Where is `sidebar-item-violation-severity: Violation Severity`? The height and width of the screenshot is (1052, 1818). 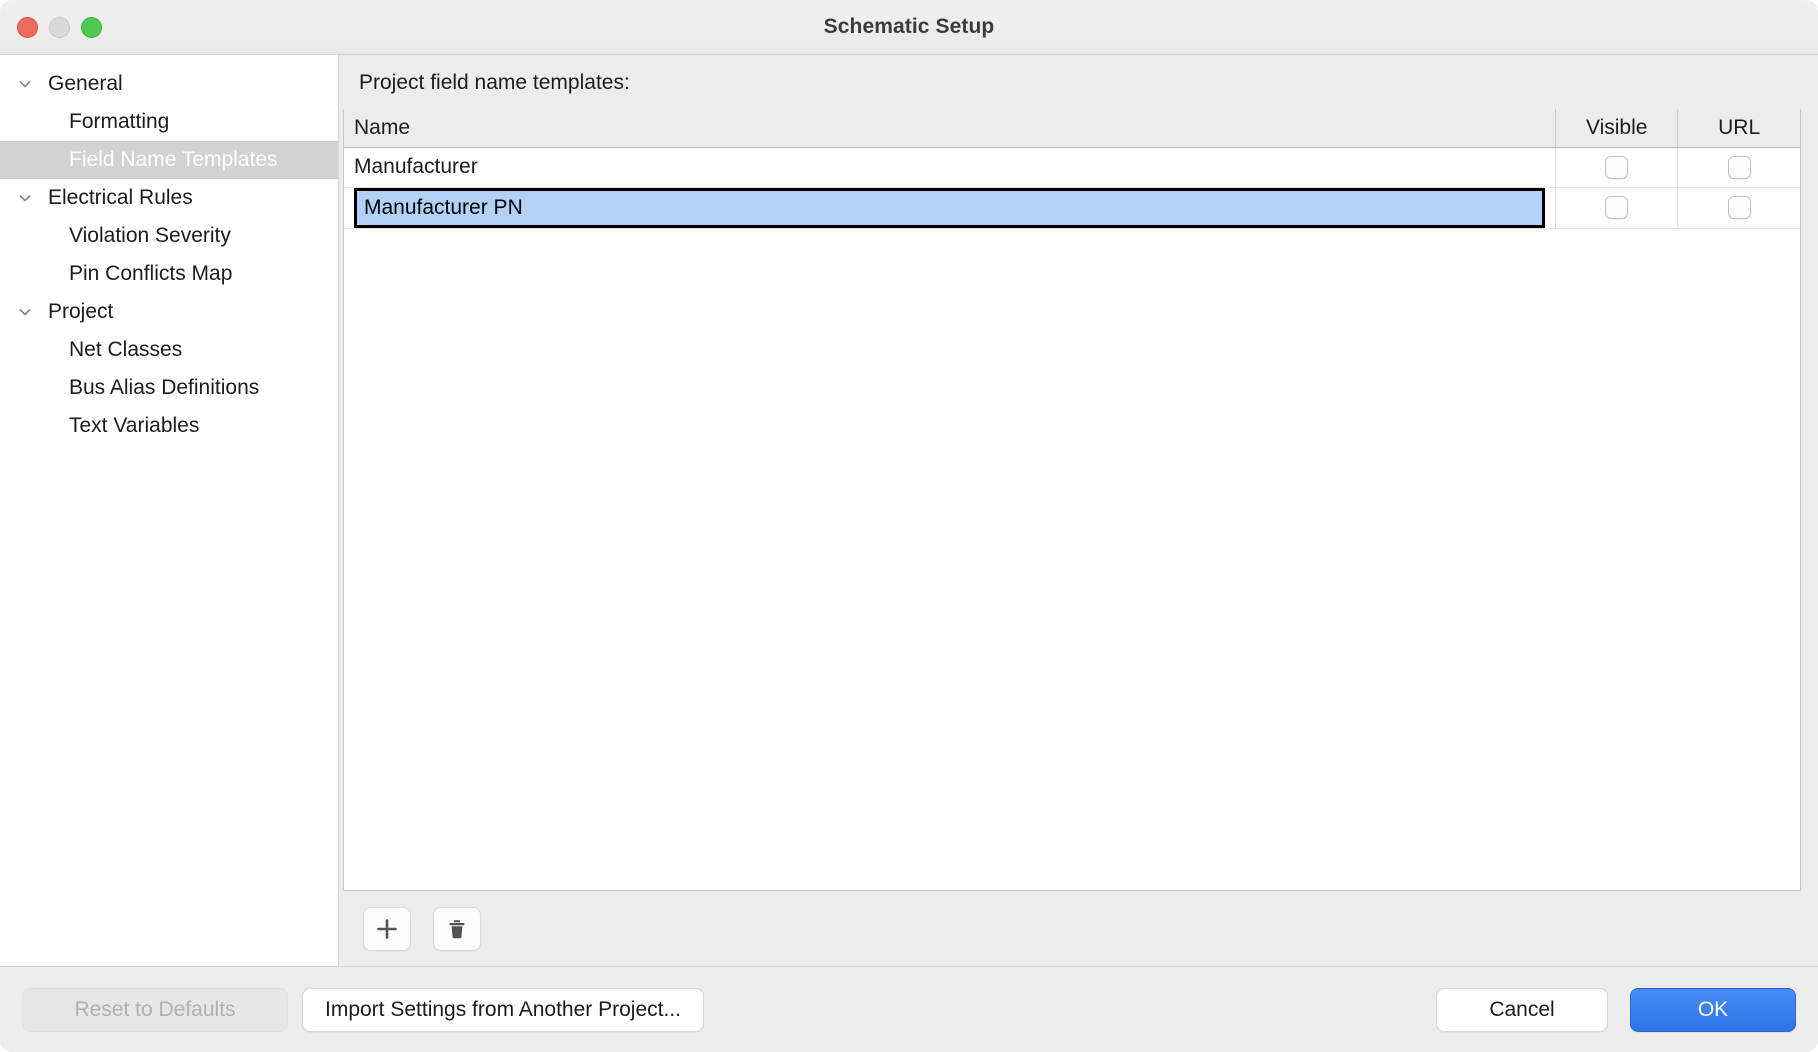 sidebar-item-violation-severity: Violation Severity is located at coordinates (169, 236).